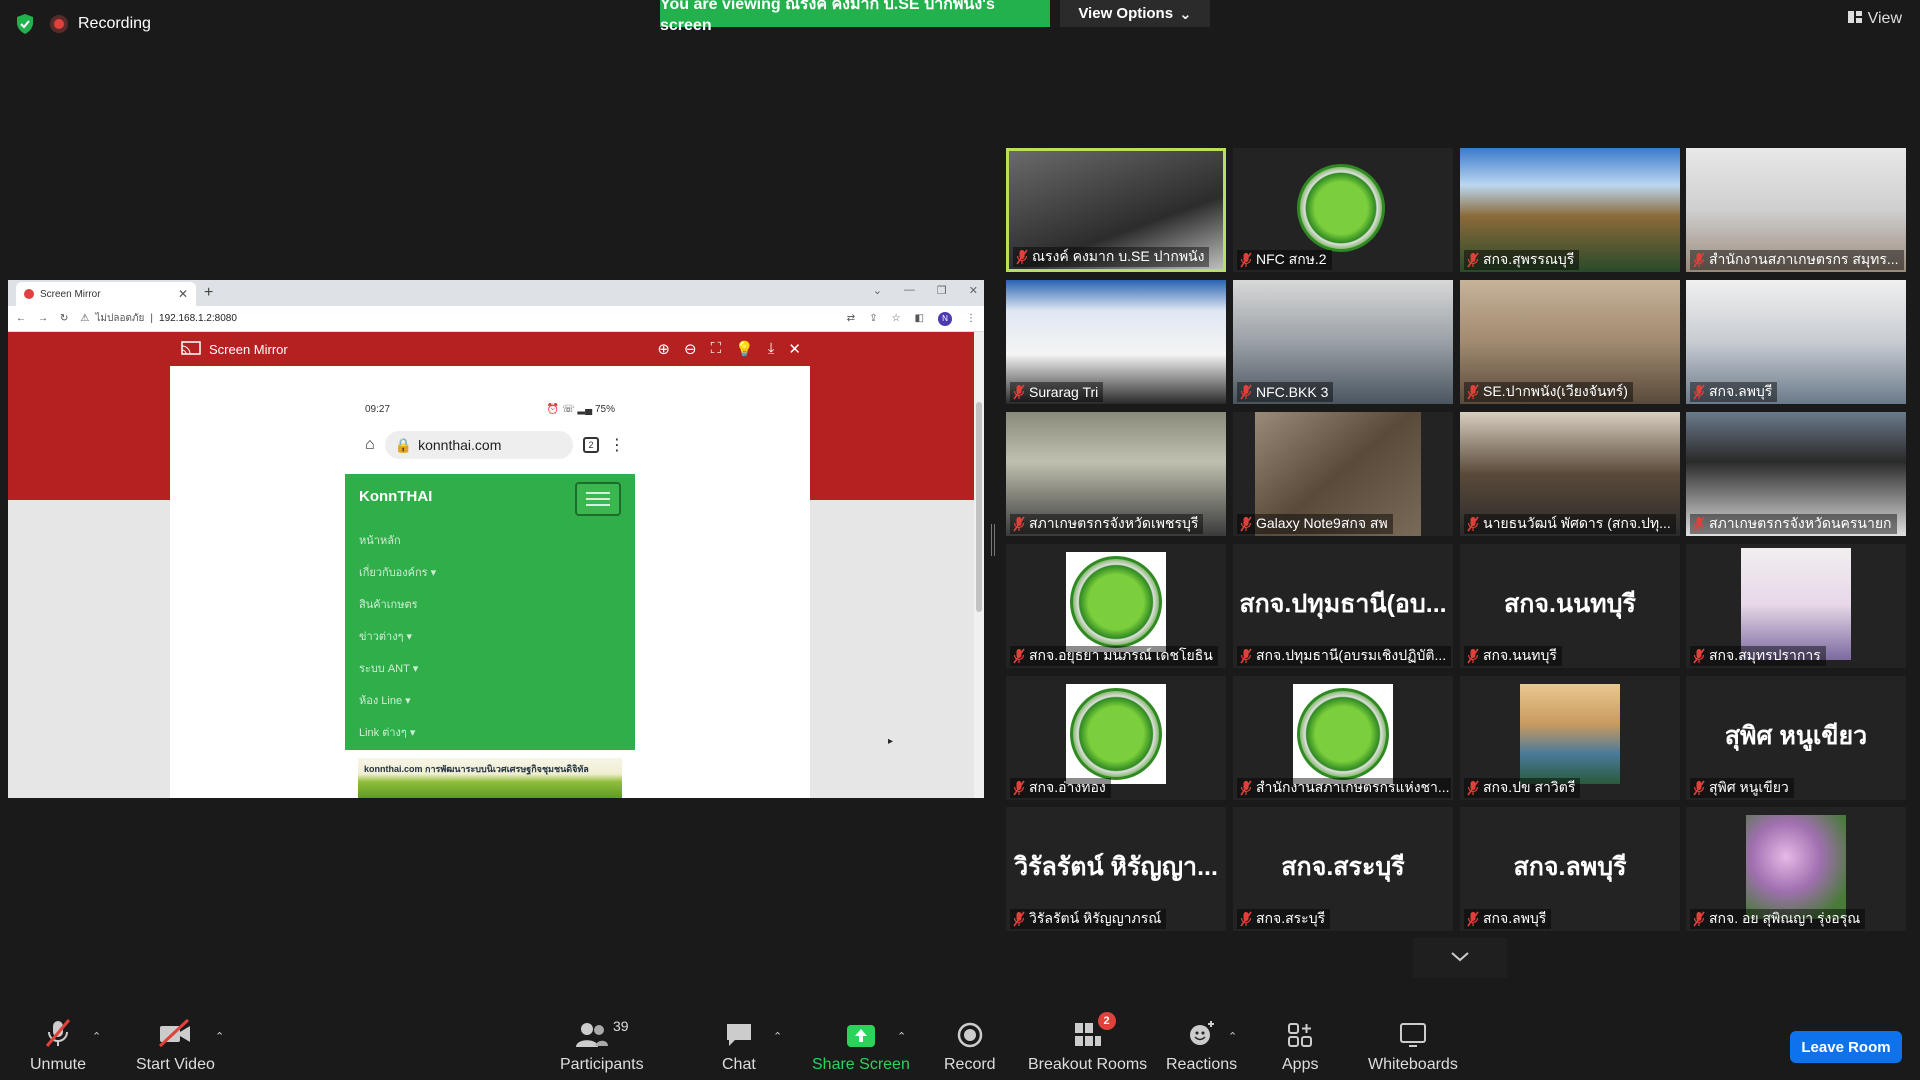  Describe the element at coordinates (1874, 19) in the screenshot. I see `view-button: View` at that location.